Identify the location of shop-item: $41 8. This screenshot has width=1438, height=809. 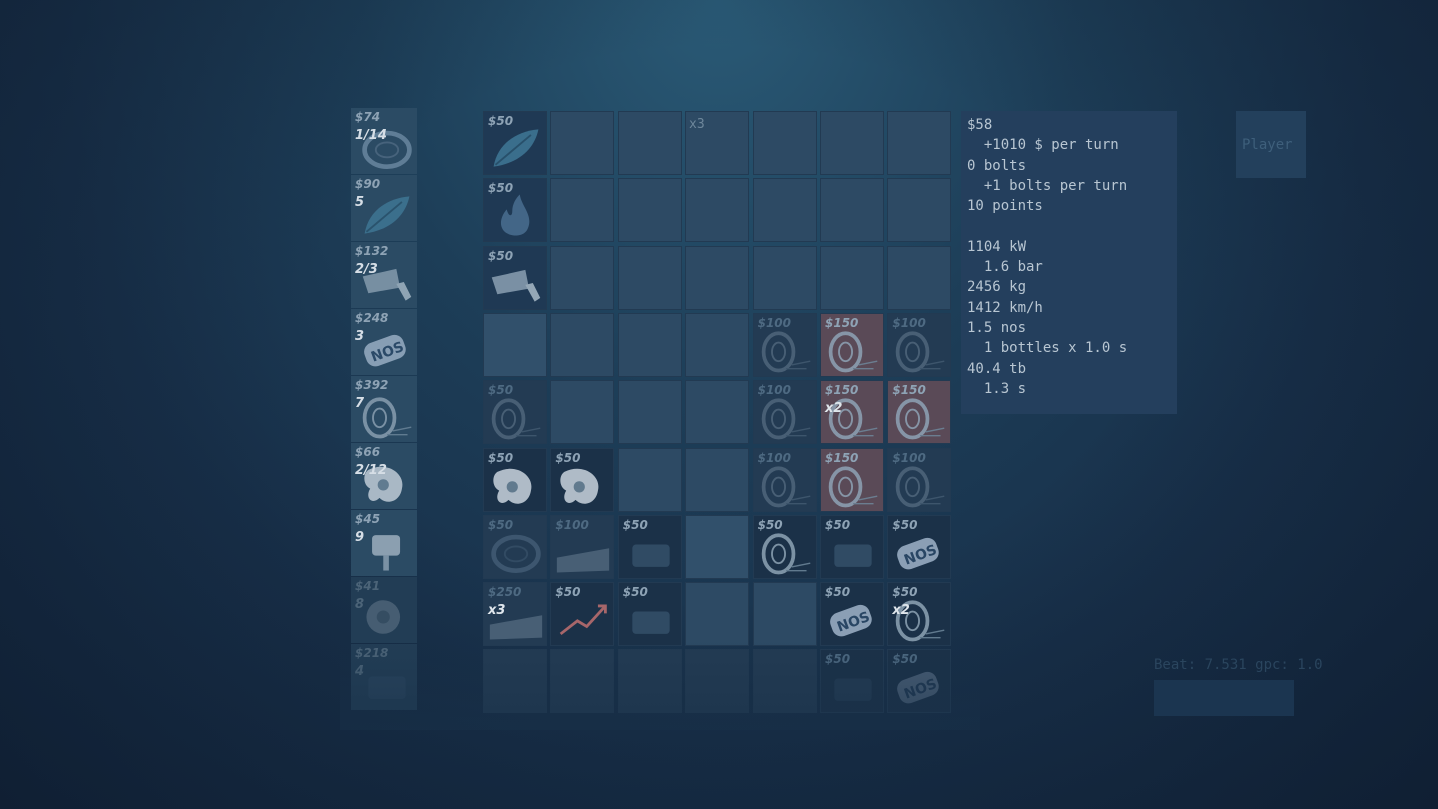
(384, 610).